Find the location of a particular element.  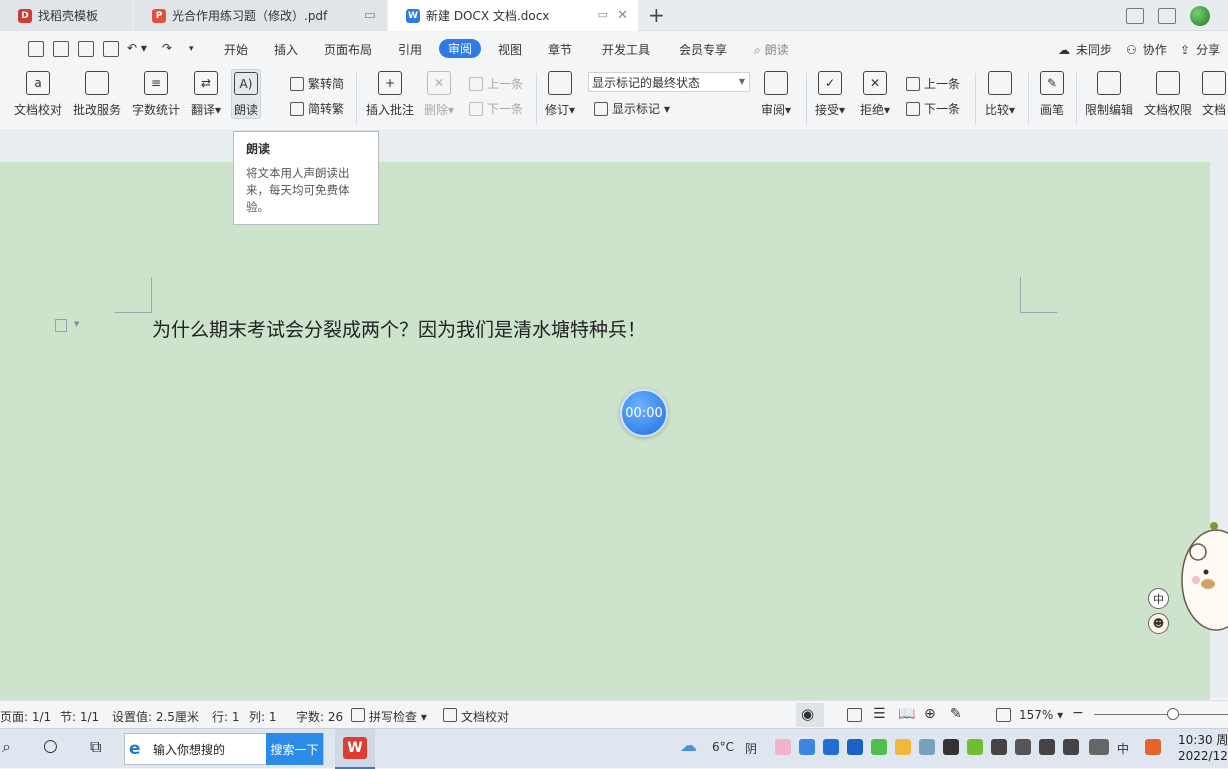

close-icon: ✕ is located at coordinates (622, 15).